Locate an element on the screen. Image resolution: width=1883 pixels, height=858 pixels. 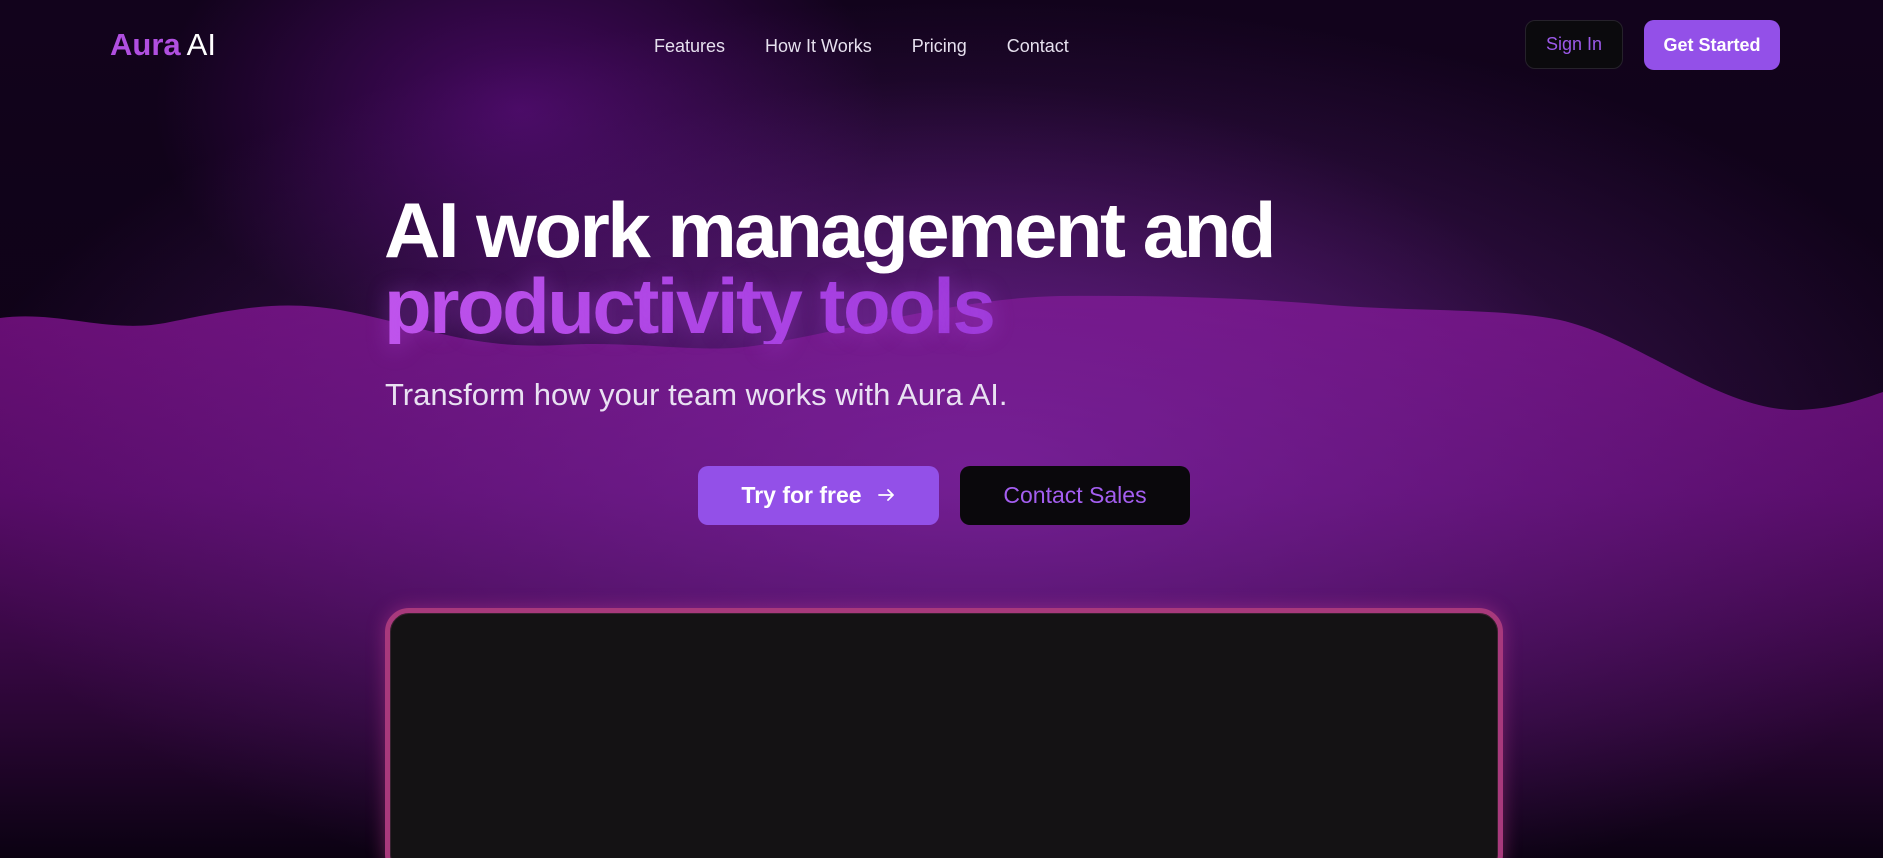
nav-link-features: Features is located at coordinates (689, 46).